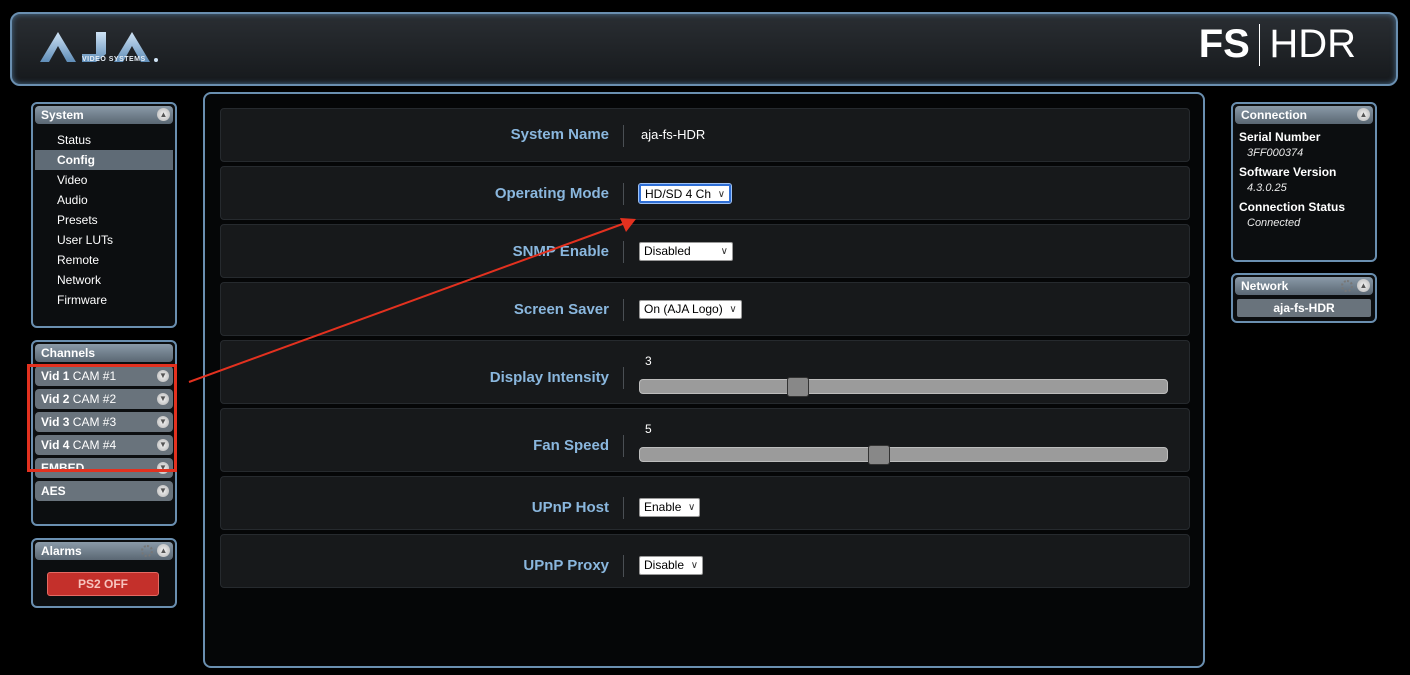 This screenshot has height=675, width=1410. I want to click on display-intensity-label: Display Intensity, so click(549, 377).